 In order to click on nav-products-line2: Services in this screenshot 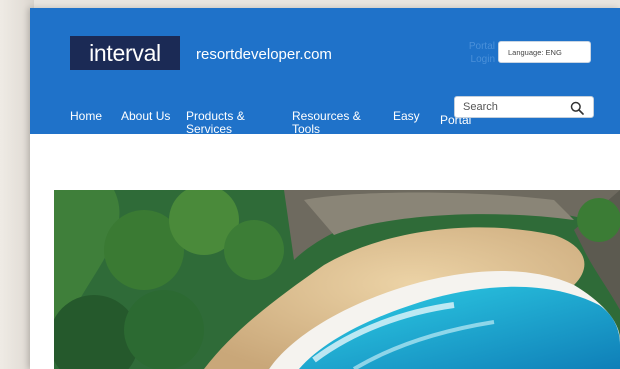, I will do `click(209, 129)`.